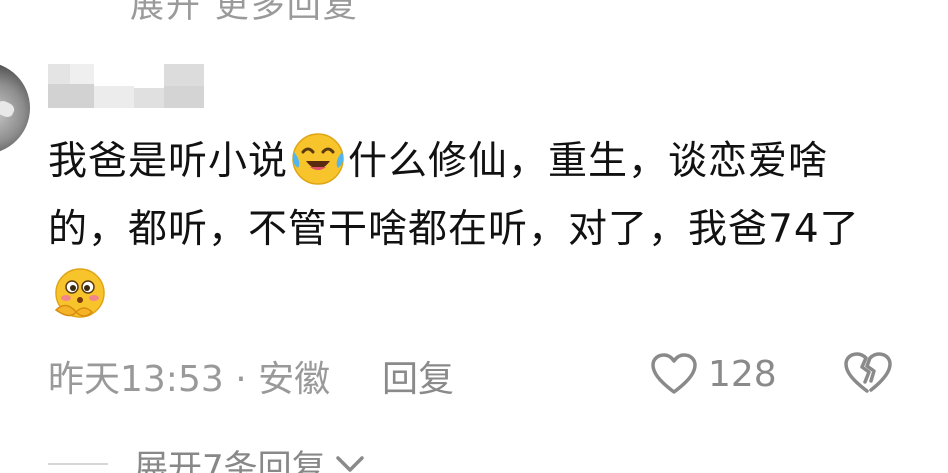  What do you see at coordinates (230, 460) in the screenshot?
I see `expand-replies-label: 展开7条回复` at bounding box center [230, 460].